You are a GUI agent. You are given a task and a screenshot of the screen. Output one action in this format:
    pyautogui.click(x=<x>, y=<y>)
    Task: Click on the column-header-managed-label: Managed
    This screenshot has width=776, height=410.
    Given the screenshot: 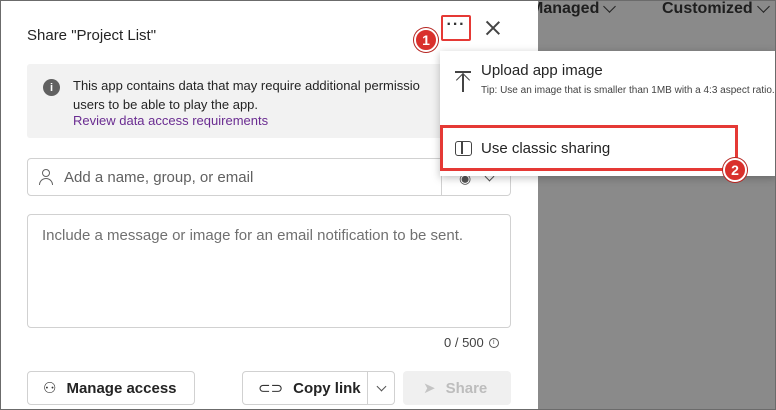 What is the action you would take?
    pyautogui.click(x=565, y=8)
    